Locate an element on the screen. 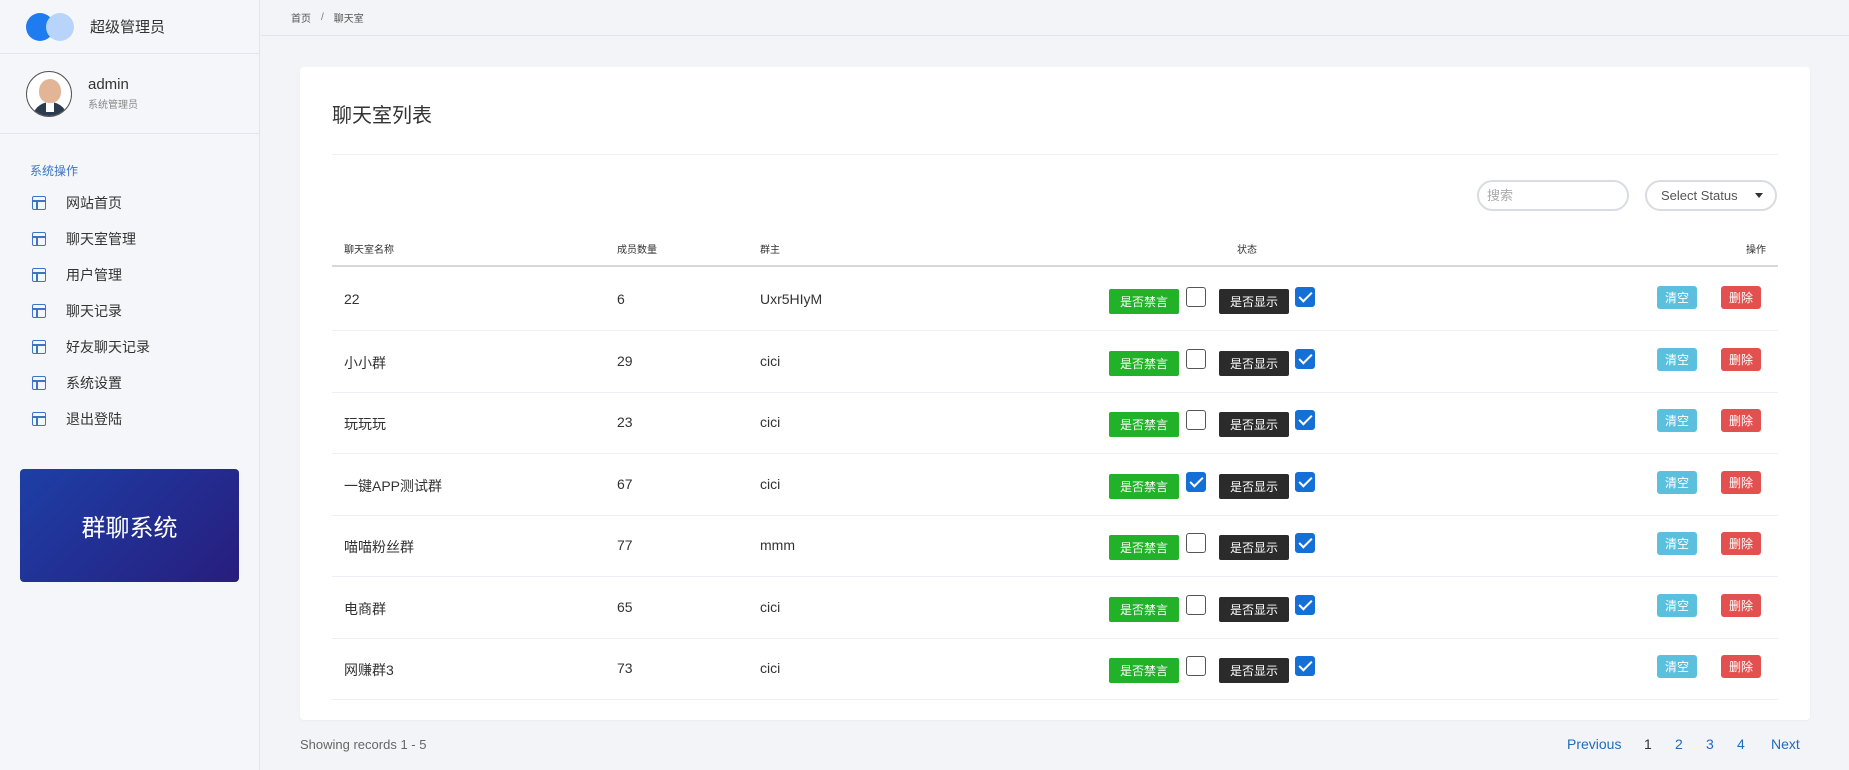  member-count: 29 is located at coordinates (625, 360).